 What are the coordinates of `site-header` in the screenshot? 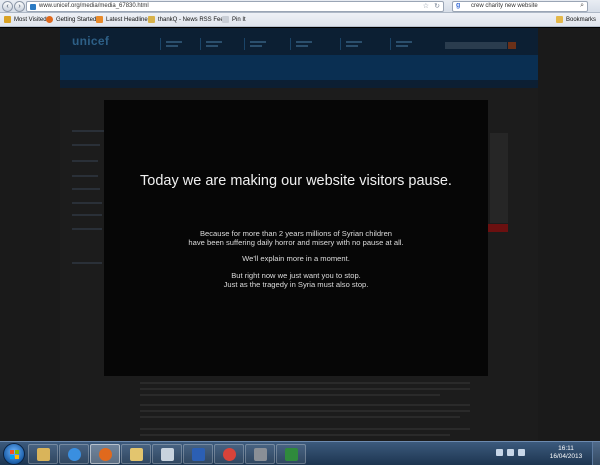 It's located at (299, 58).